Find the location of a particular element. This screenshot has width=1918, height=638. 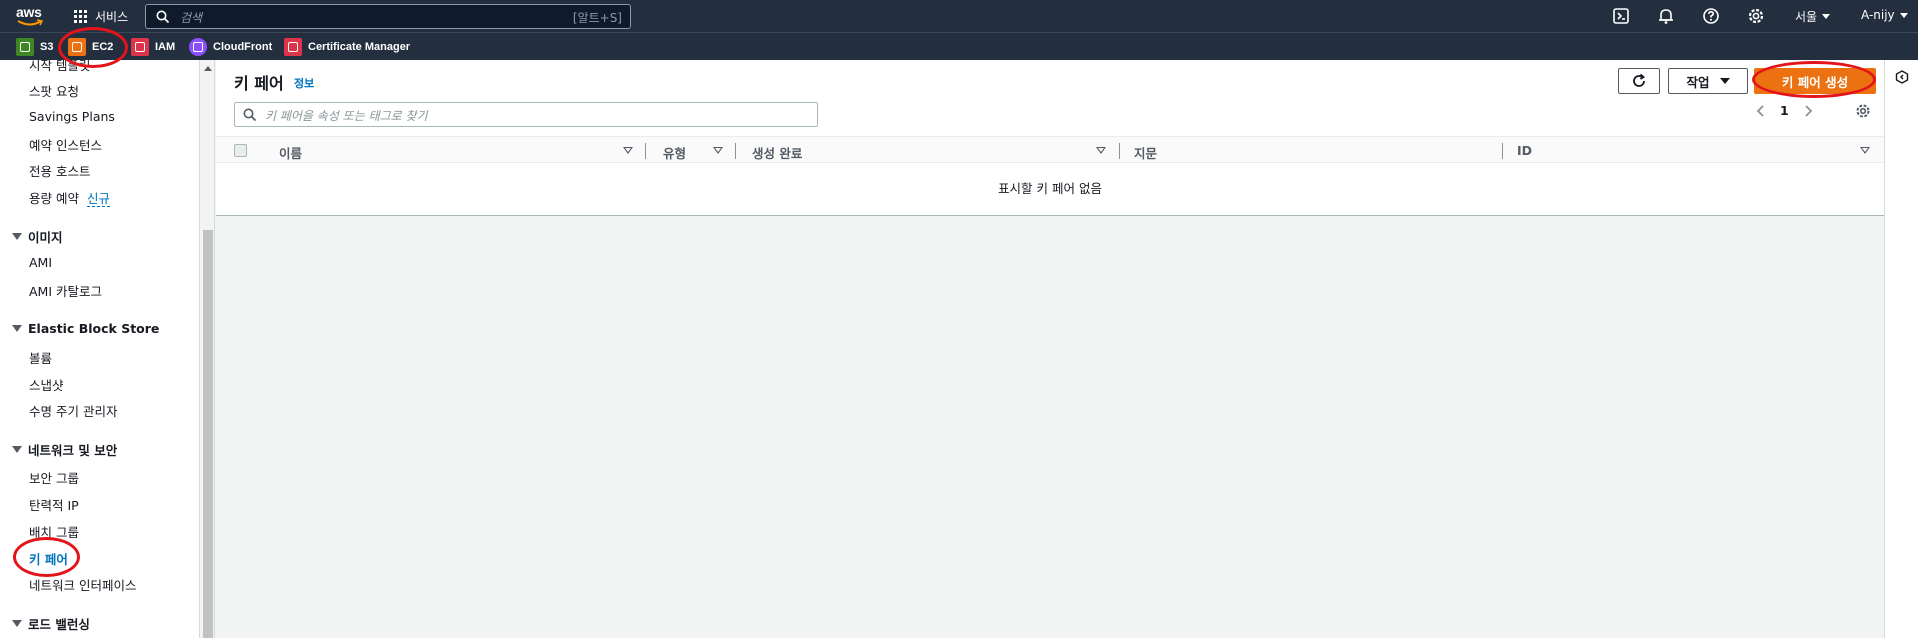

services-label: 서비스 is located at coordinates (112, 16).